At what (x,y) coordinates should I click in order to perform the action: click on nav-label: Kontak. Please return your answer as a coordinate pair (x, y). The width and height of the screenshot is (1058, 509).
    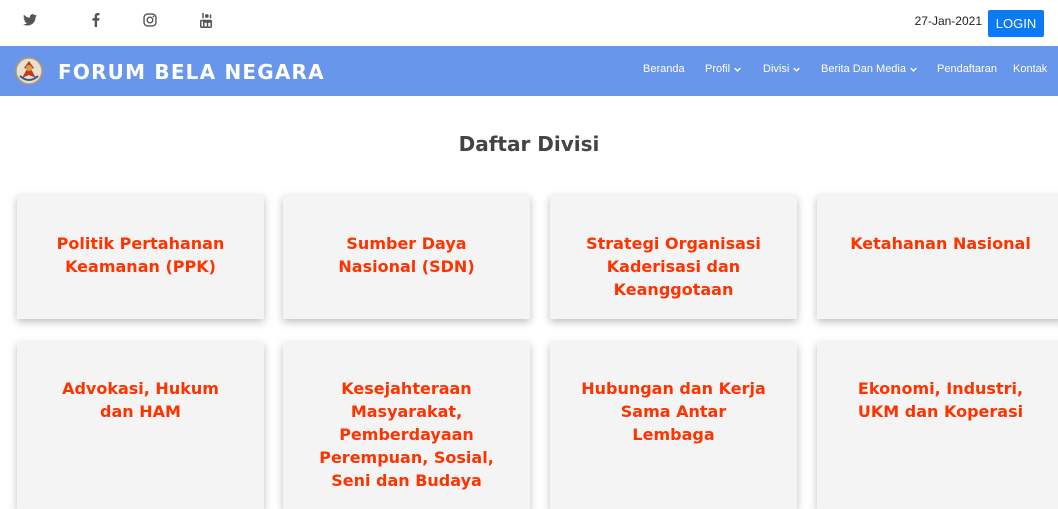
    Looking at the image, I should click on (1030, 69).